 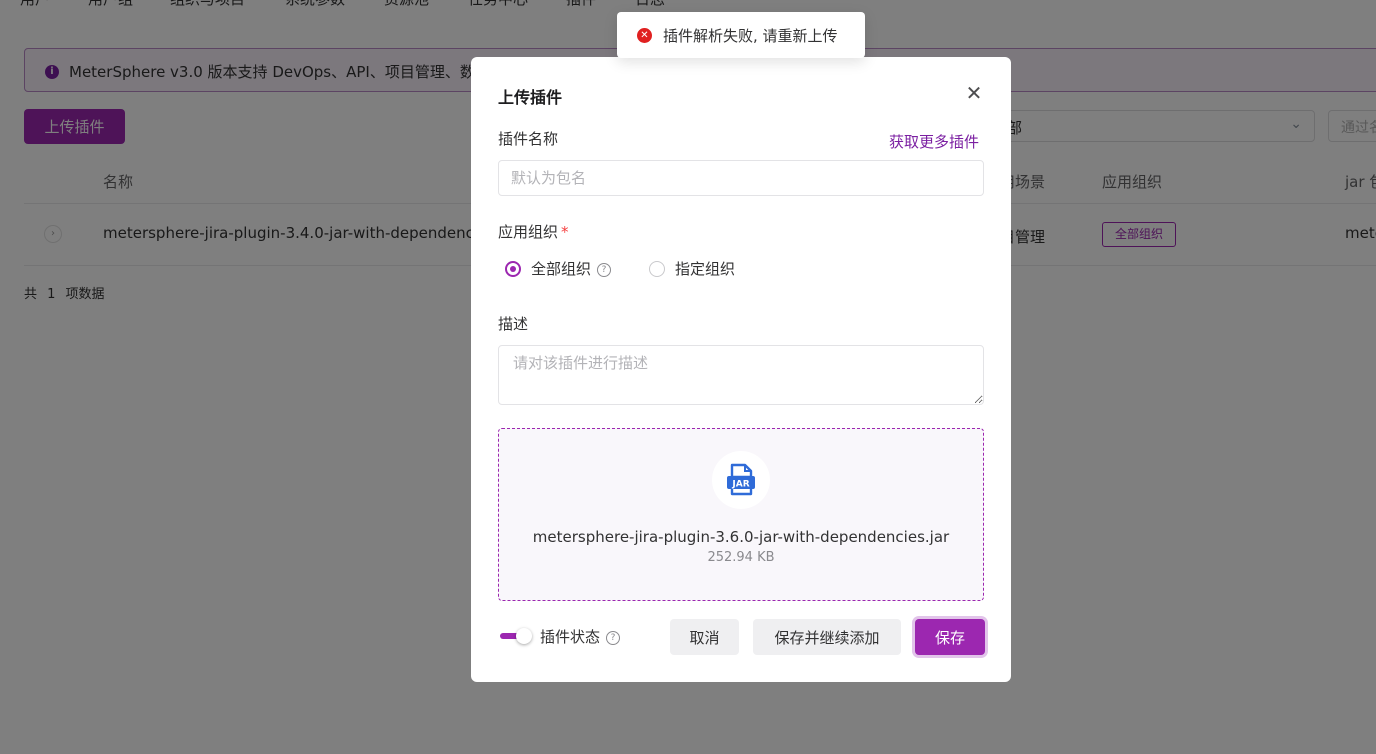 What do you see at coordinates (741, 557) in the screenshot?
I see `uploaded-file-size: 252.94 KB` at bounding box center [741, 557].